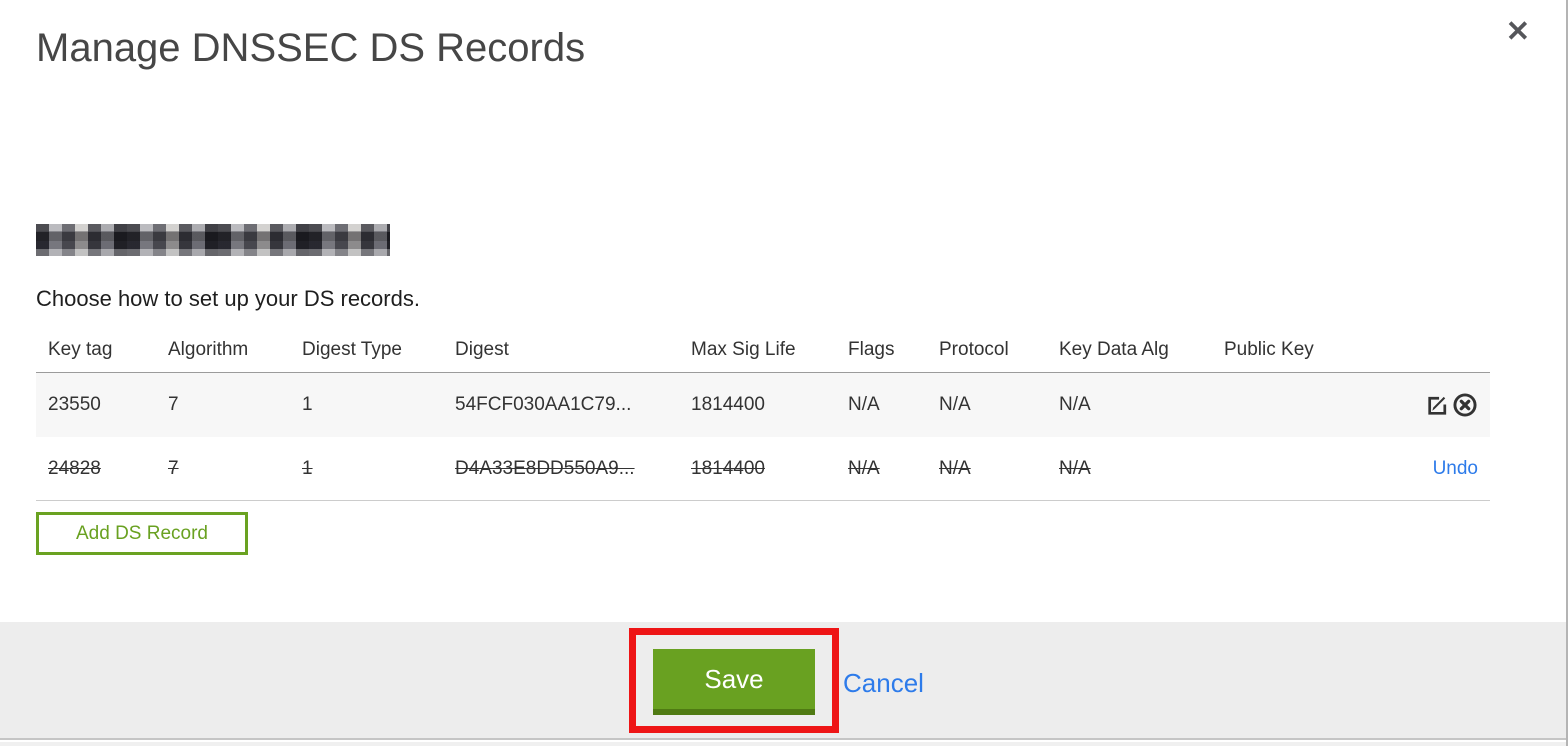 Image resolution: width=1568 pixels, height=746 pixels. I want to click on edit-record-icon, so click(1437, 405).